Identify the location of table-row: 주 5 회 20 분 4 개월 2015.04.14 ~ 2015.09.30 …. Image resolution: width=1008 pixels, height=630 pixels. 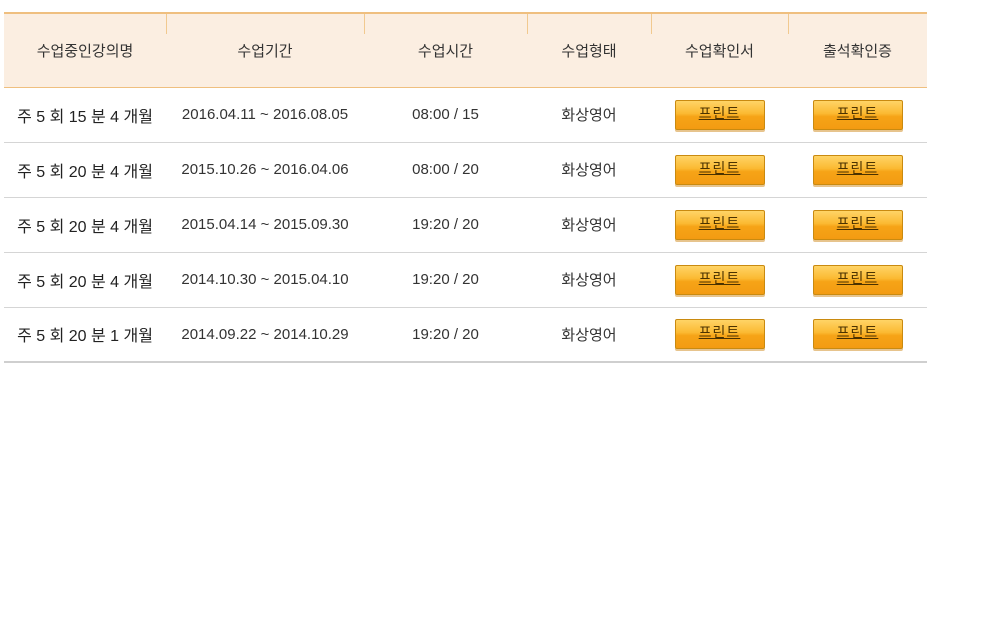
(465, 225).